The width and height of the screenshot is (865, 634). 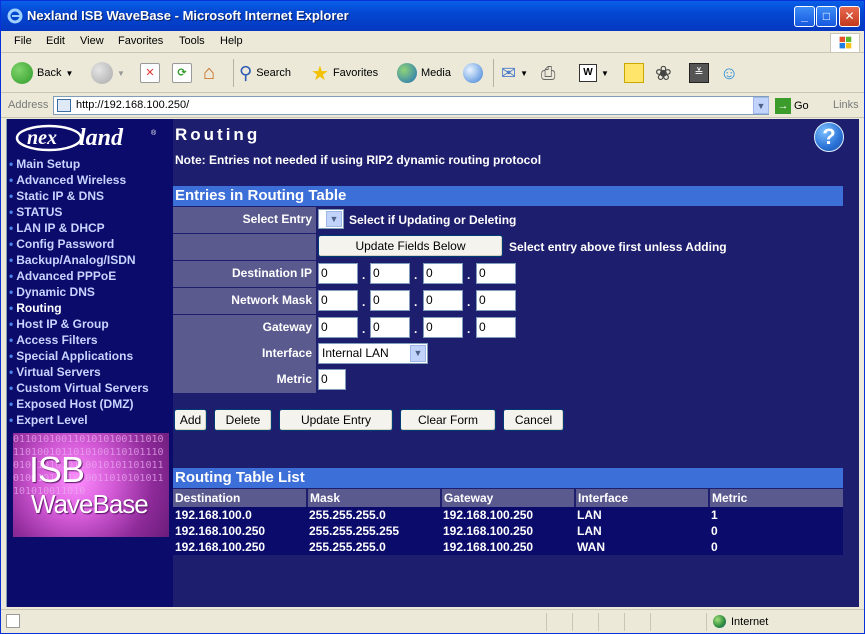 I want to click on back-button: Back ▼, so click(x=42, y=73).